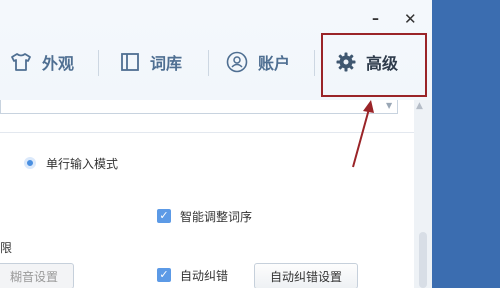 This screenshot has height=288, width=500. I want to click on book-icon, so click(130, 62).